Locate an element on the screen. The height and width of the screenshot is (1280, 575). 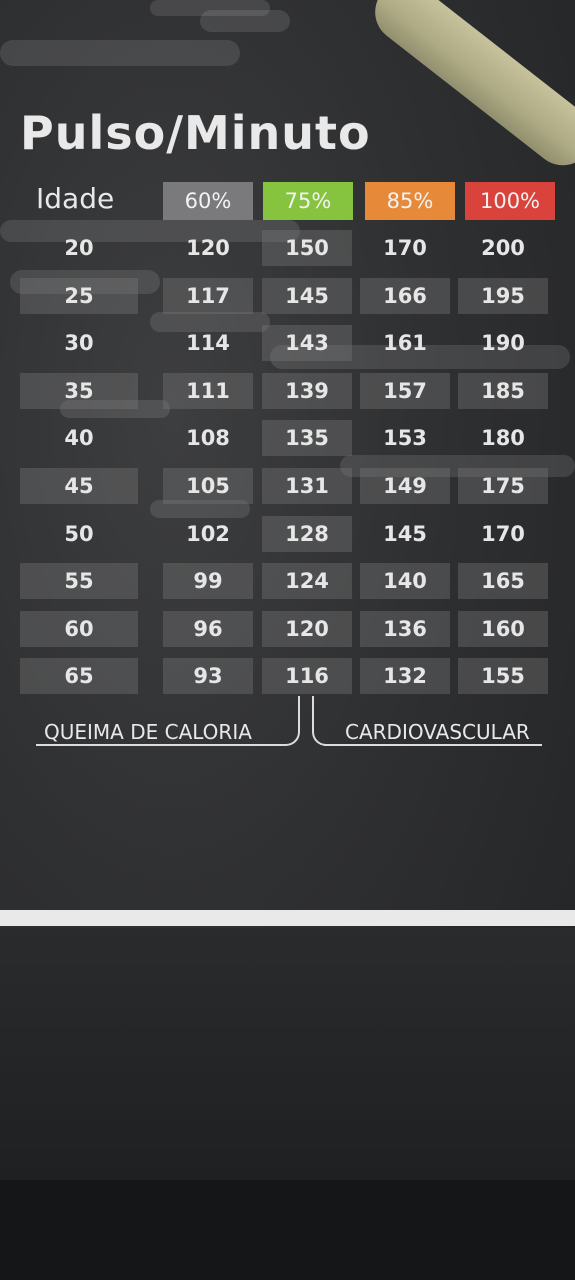
pulse-value-cell: 165 is located at coordinates (503, 581).